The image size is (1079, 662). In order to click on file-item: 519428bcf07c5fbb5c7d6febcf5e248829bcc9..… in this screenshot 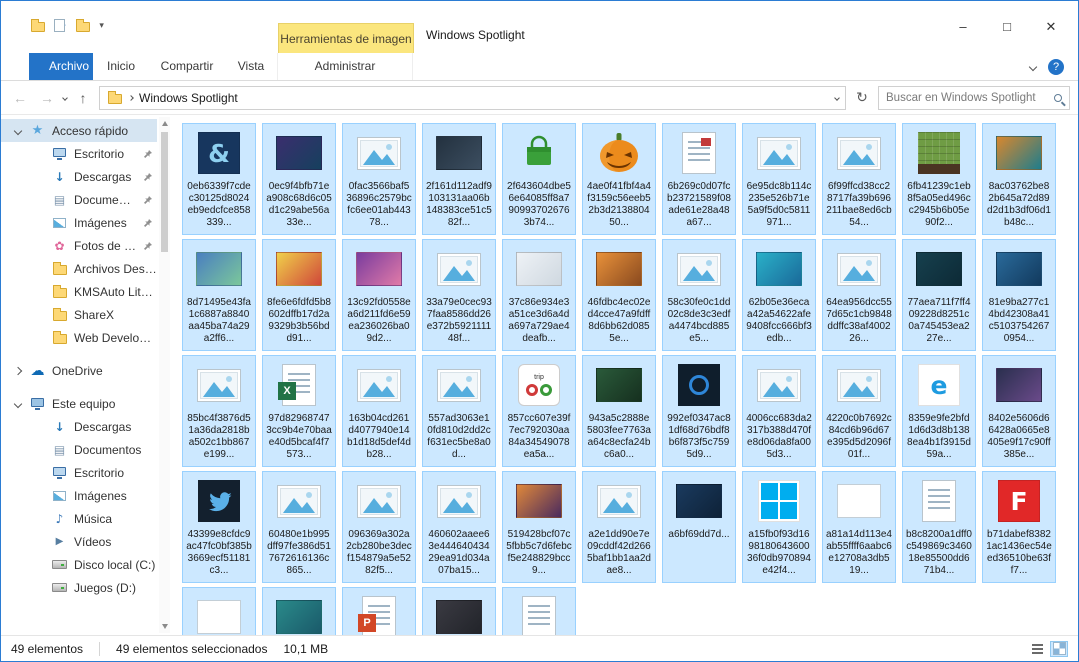, I will do `click(539, 527)`.